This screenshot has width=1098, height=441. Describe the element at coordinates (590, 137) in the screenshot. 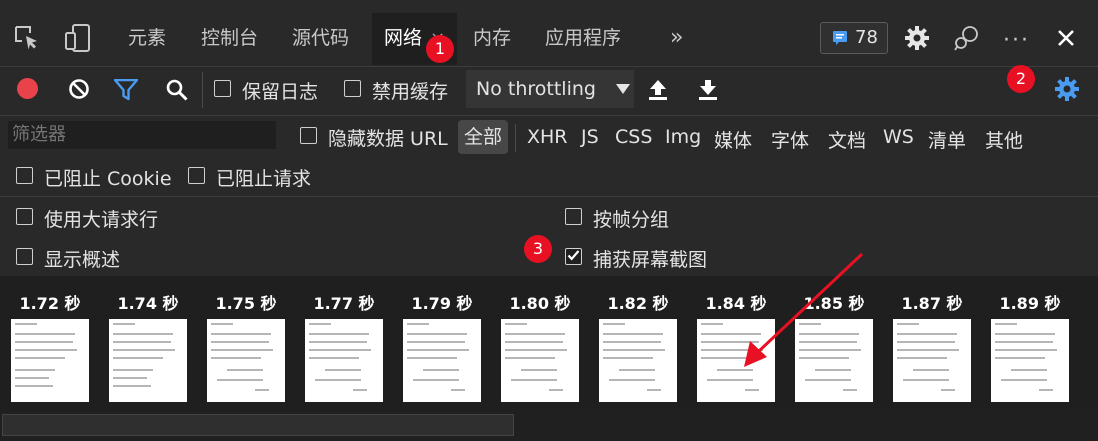

I see `filter-type-js: JS` at that location.